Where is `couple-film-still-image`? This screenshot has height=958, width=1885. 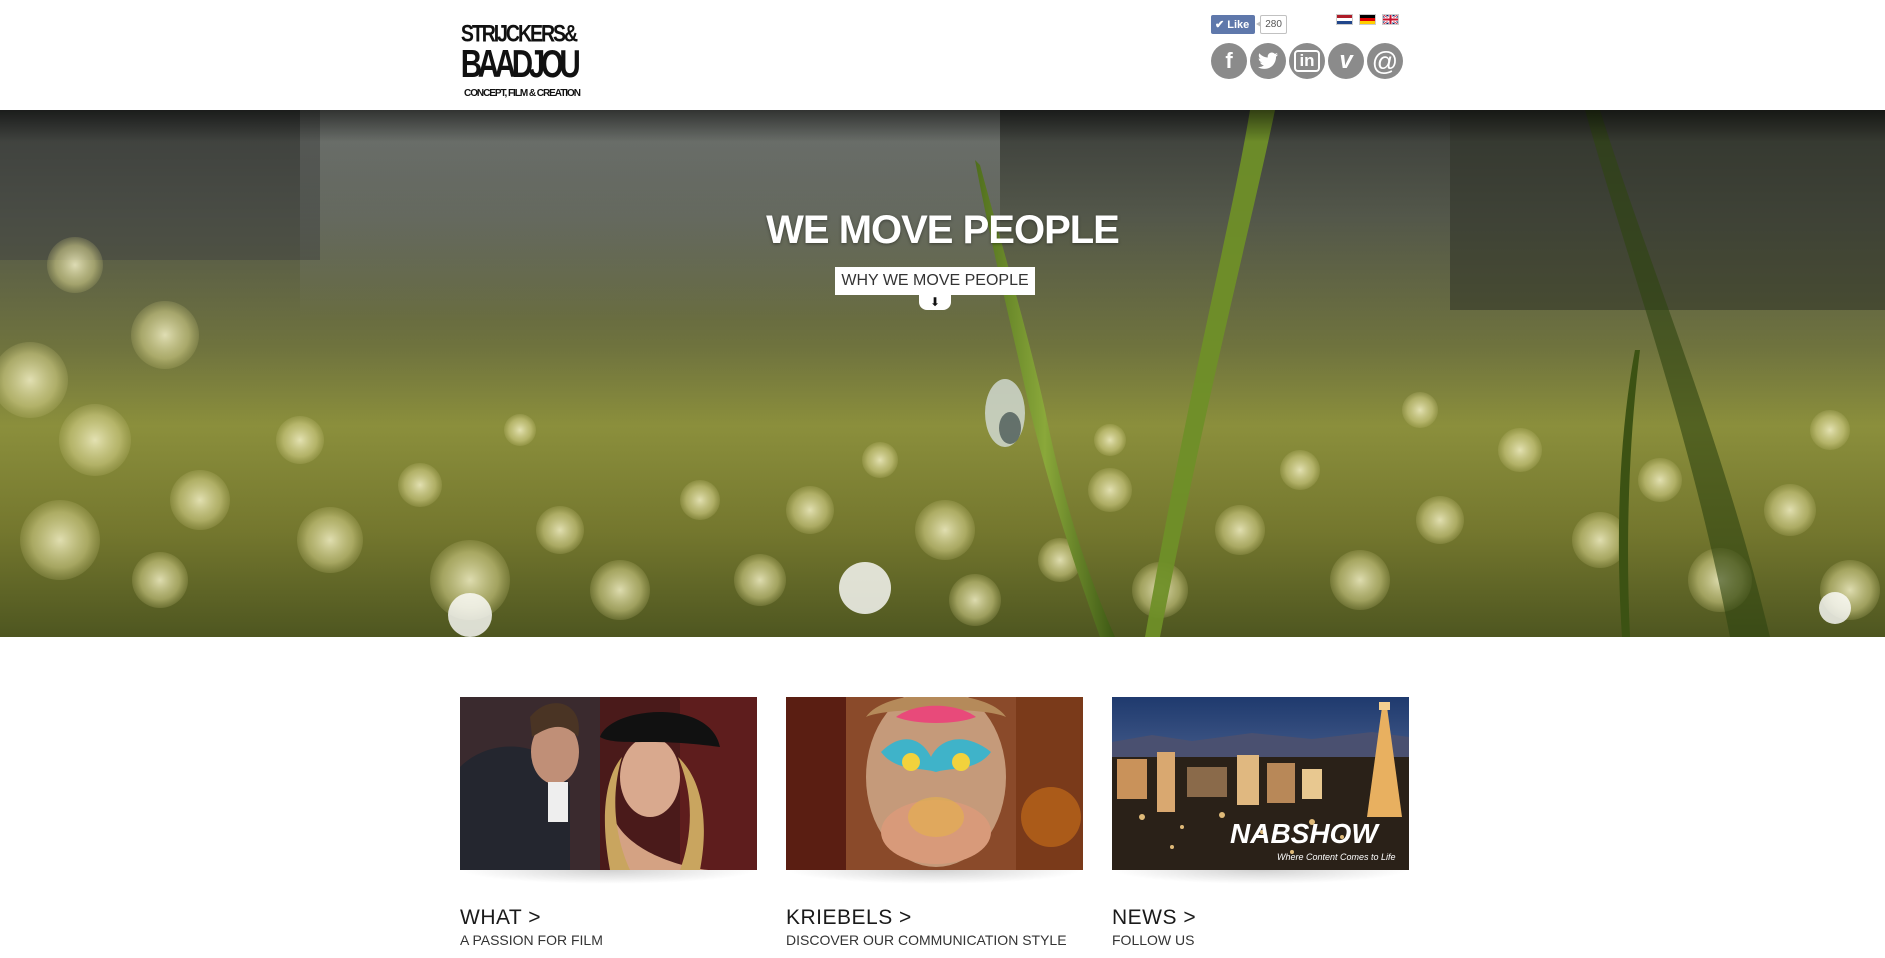
couple-film-still-image is located at coordinates (608, 783).